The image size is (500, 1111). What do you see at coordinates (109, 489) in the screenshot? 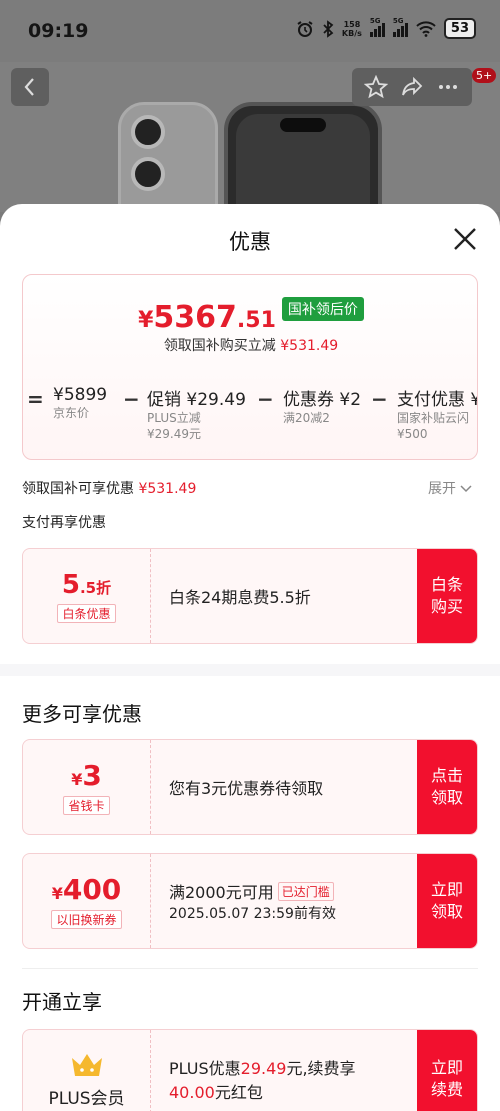
I see `subsidy-summary: 领取国补可享优惠 ¥531.49` at bounding box center [109, 489].